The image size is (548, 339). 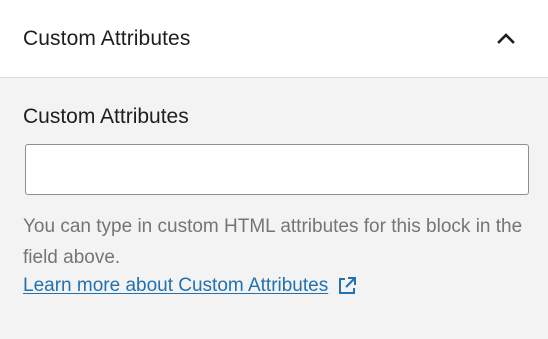 I want to click on chevron-up-icon, so click(x=506, y=38).